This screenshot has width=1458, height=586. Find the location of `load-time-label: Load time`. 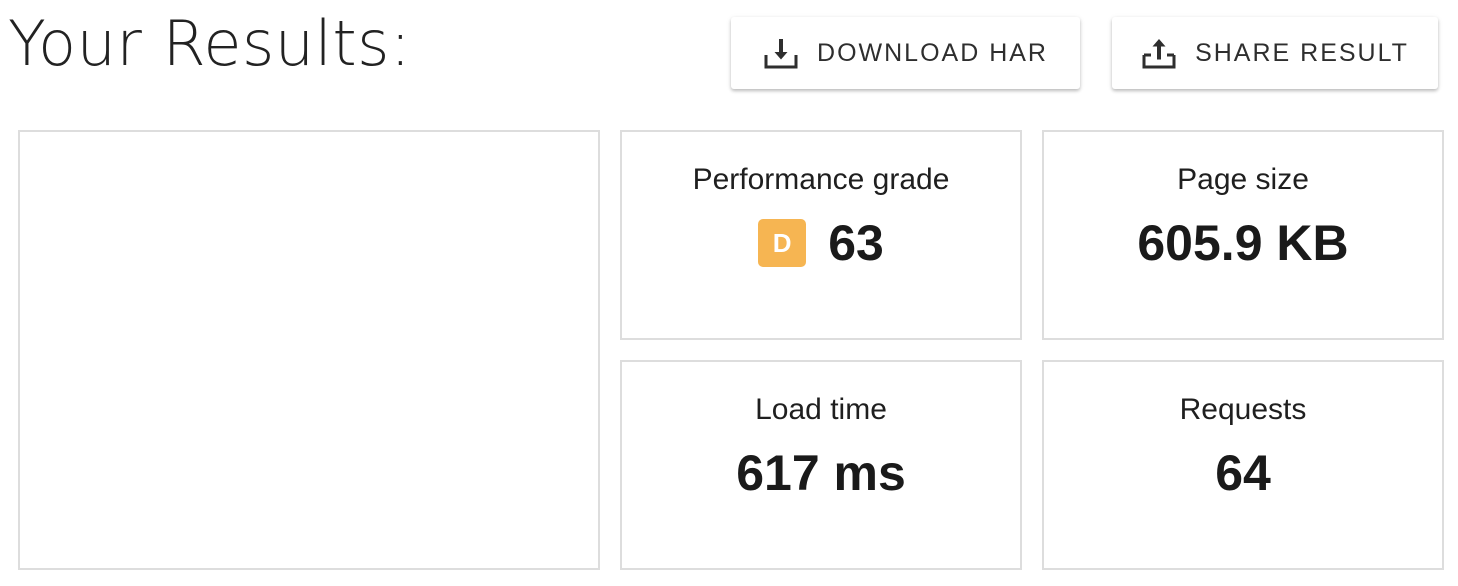

load-time-label: Load time is located at coordinates (821, 409).